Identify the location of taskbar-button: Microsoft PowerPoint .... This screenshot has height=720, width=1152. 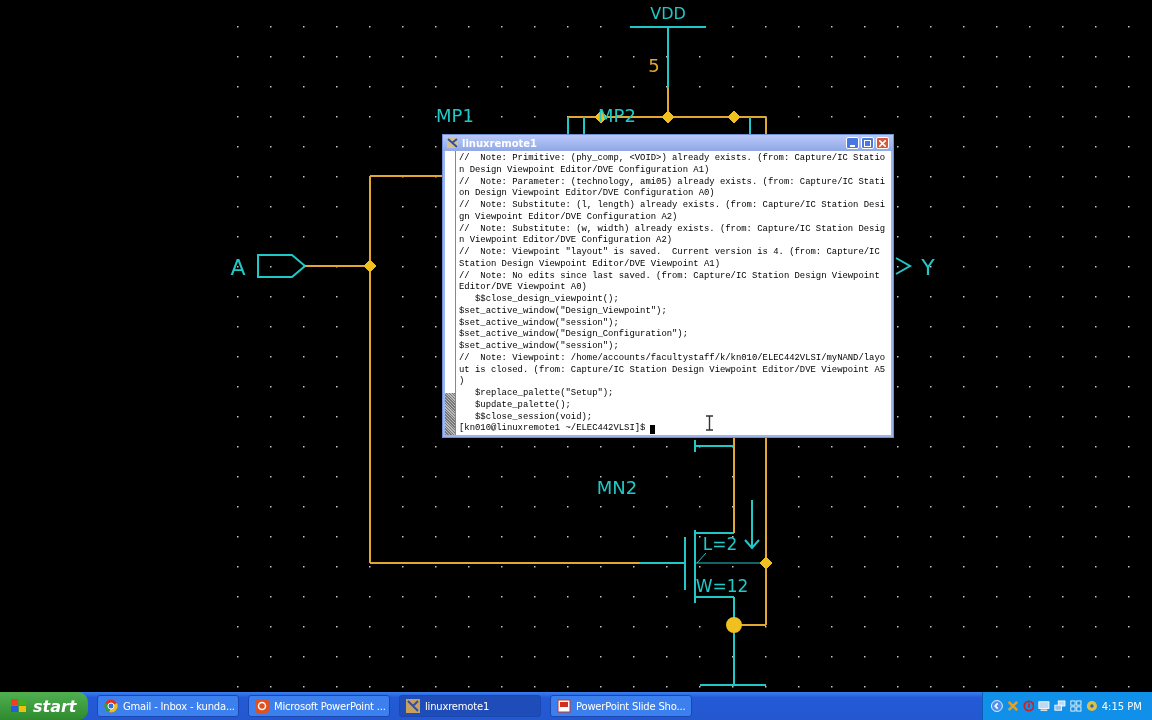
(319, 706).